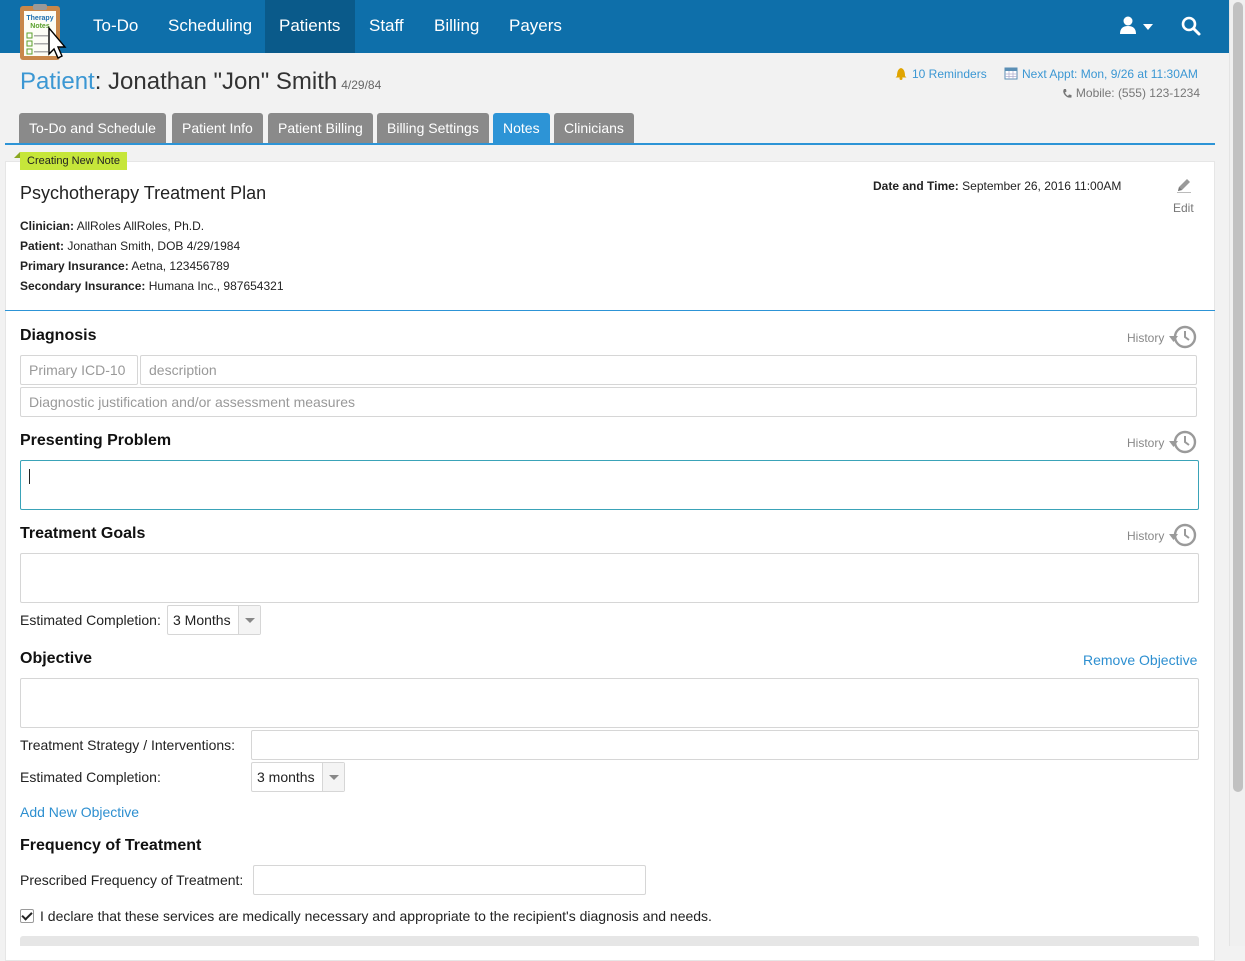  I want to click on presenting-problem-heading: Presenting Problem, so click(96, 440).